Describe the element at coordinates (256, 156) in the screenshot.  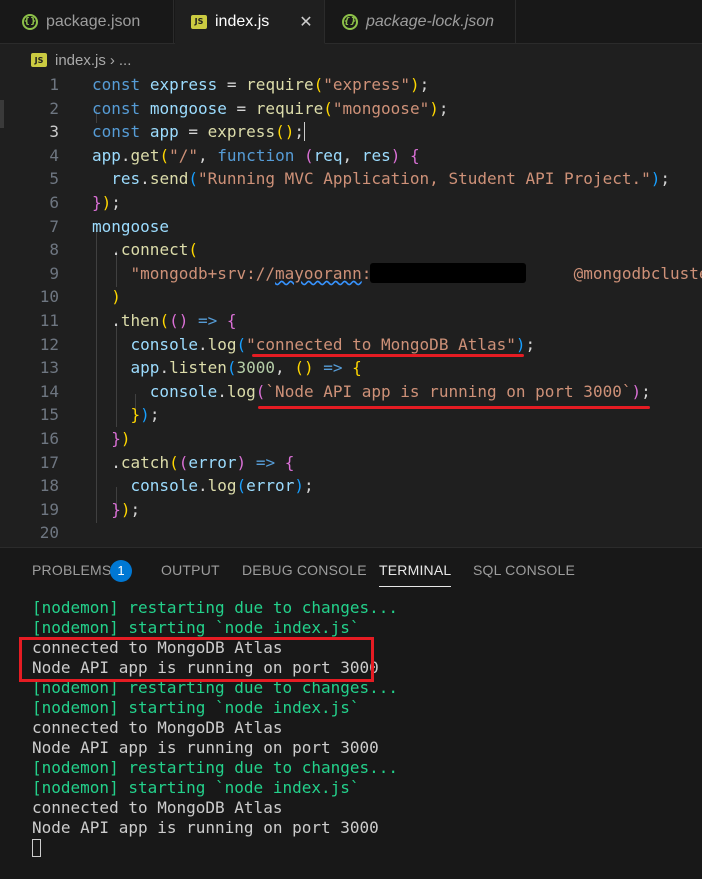
I see `code-line-4: app.get("/", function (req, res) {` at that location.